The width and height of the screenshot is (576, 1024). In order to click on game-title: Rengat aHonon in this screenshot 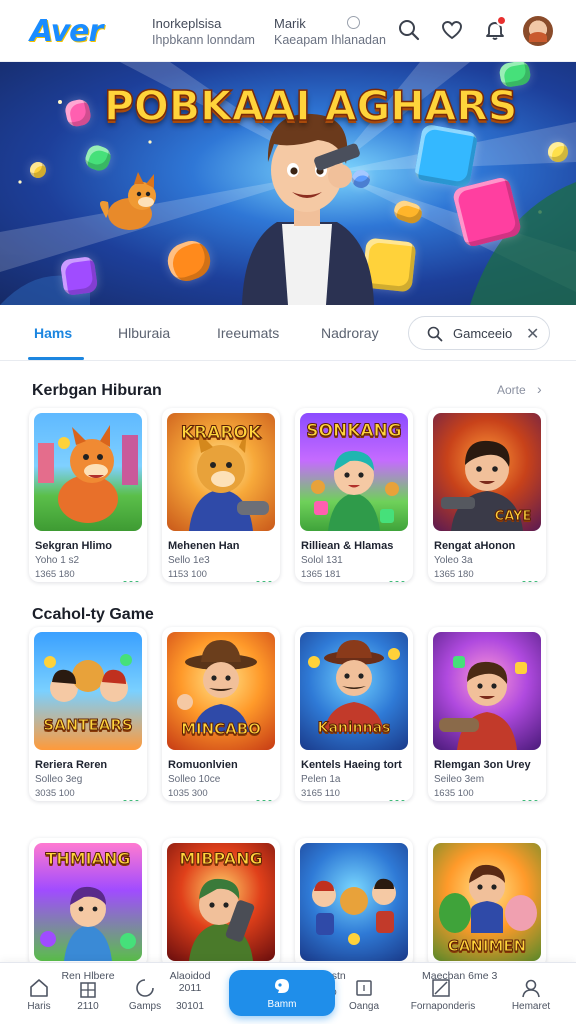, I will do `click(475, 546)`.